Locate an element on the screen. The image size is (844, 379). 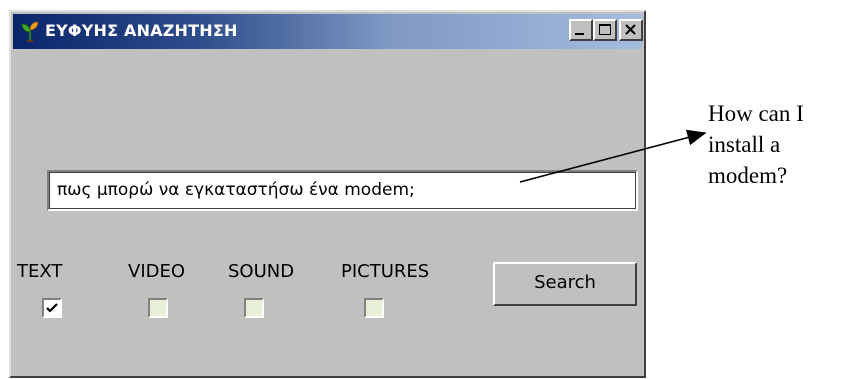
annotation-line: modem? is located at coordinates (748, 175).